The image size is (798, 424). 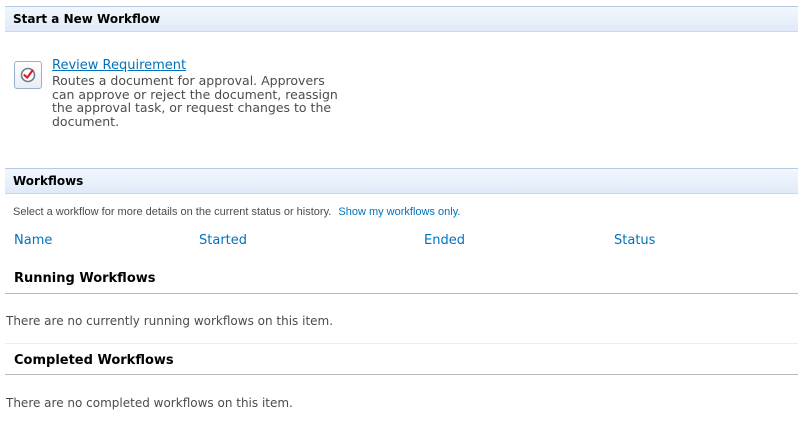 What do you see at coordinates (401, 181) in the screenshot?
I see `workflows-header: Workflows` at bounding box center [401, 181].